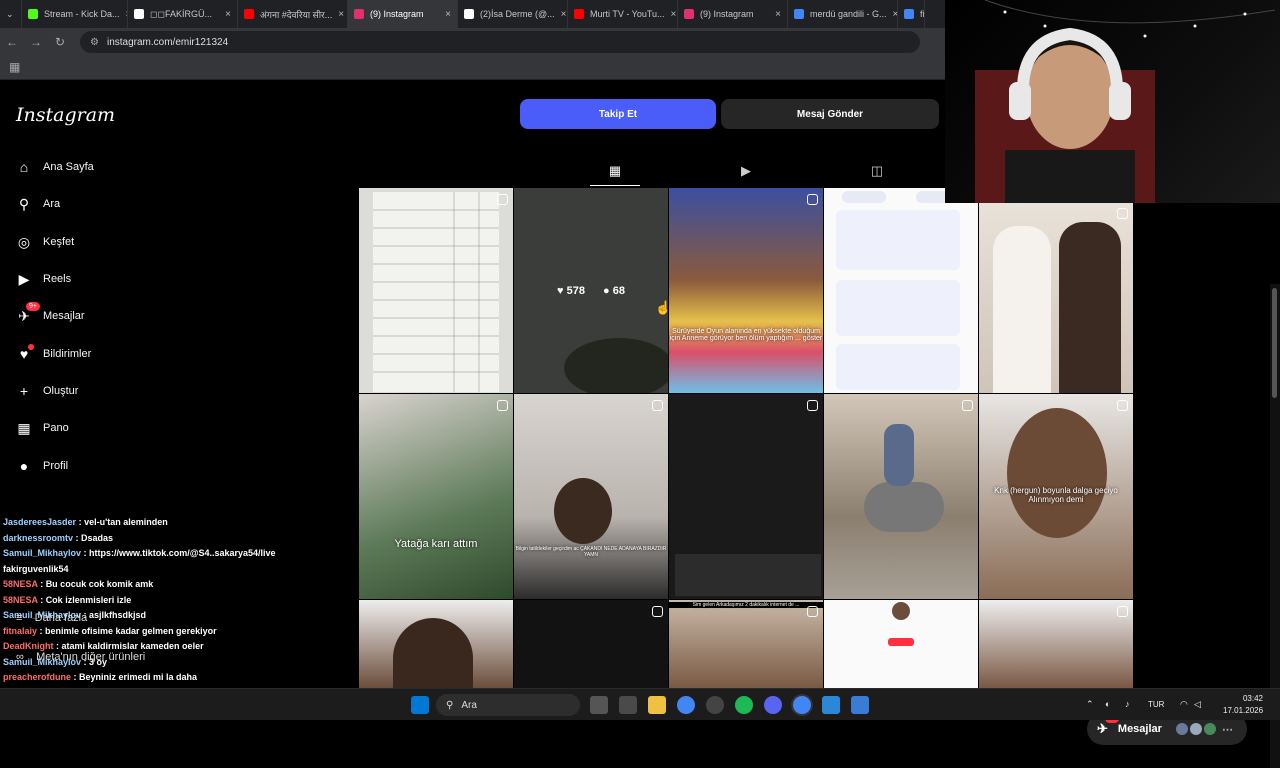  Describe the element at coordinates (75, 14) in the screenshot. I see `browser-tab: Stream - Kick Da...×` at that location.